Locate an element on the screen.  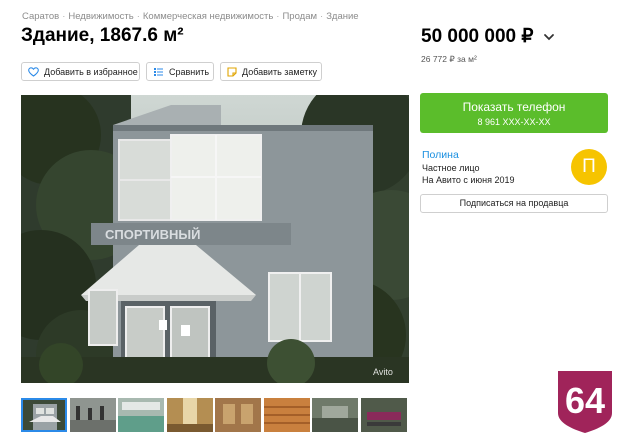
photo-watermark: Avito is located at coordinates (383, 372).